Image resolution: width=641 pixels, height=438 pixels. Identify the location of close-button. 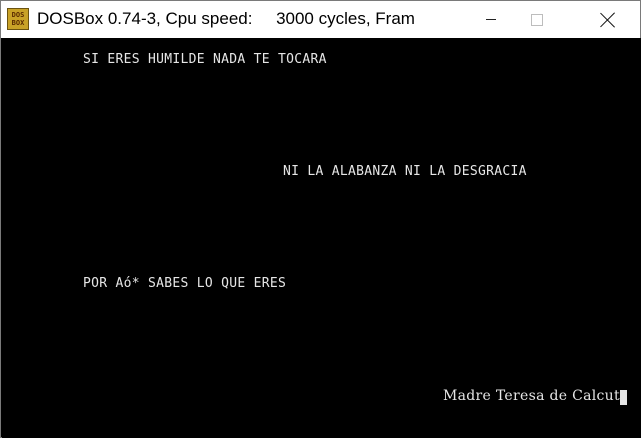
(608, 19).